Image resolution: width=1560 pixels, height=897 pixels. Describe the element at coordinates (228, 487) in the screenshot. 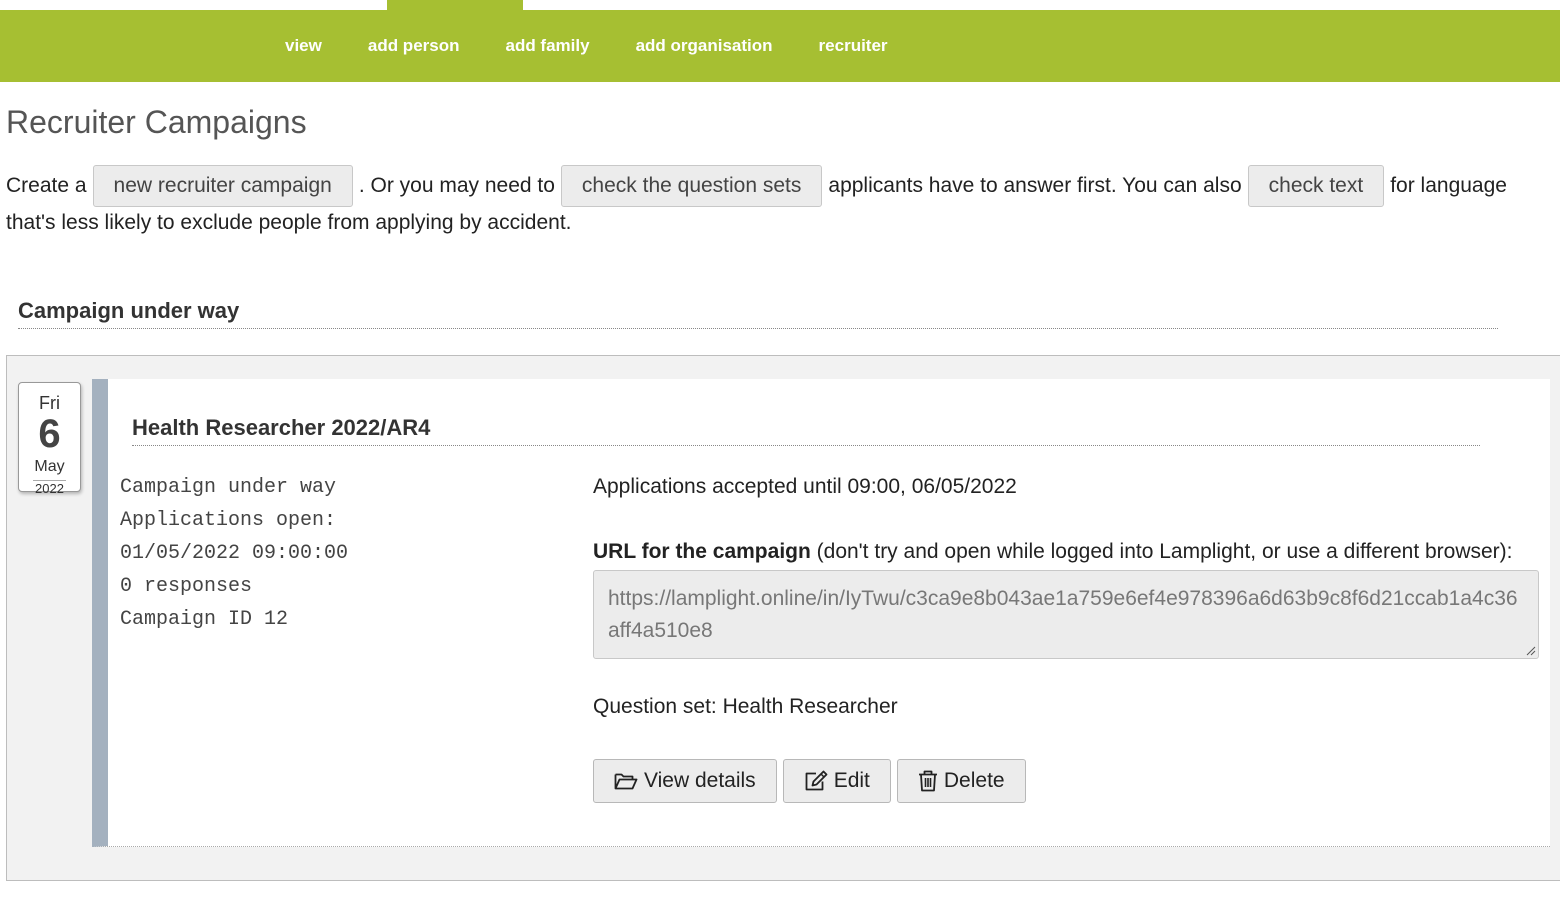

I see `campaign-status: Campaign under way` at that location.